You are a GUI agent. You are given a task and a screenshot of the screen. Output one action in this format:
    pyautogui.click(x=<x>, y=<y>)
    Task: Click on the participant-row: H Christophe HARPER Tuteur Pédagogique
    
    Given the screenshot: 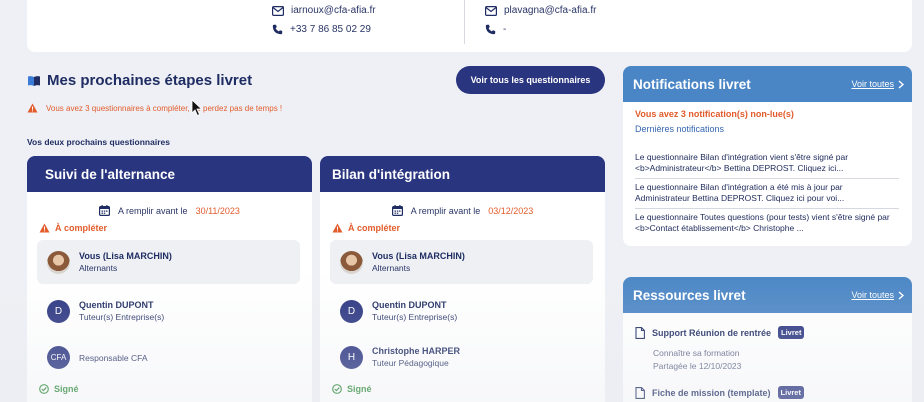 What is the action you would take?
    pyautogui.click(x=461, y=357)
    